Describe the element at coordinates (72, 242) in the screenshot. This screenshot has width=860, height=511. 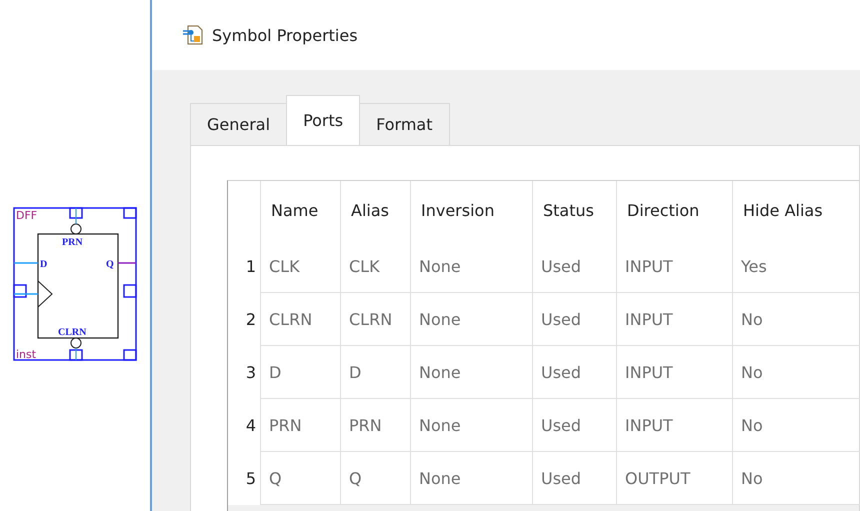
I see `port-label: PRN` at that location.